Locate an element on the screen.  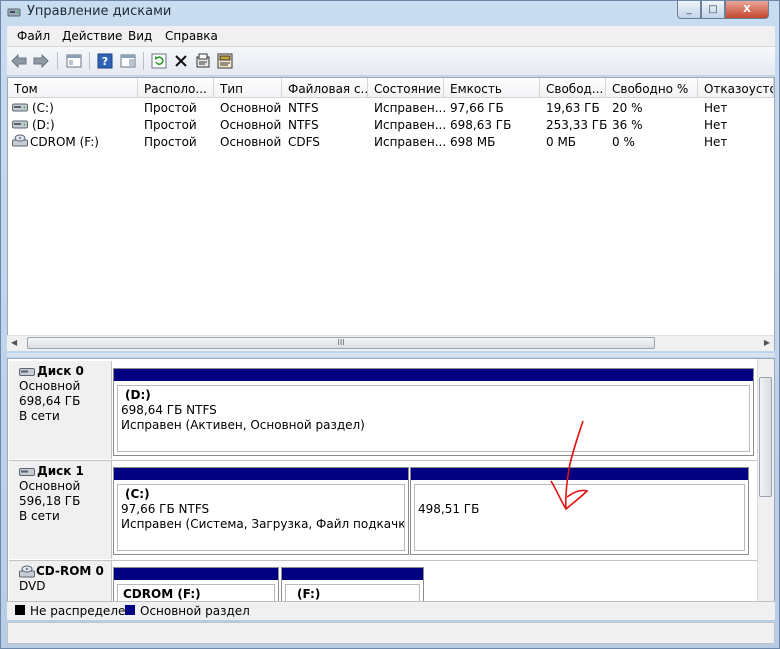
pane-splitter is located at coordinates (391, 355).